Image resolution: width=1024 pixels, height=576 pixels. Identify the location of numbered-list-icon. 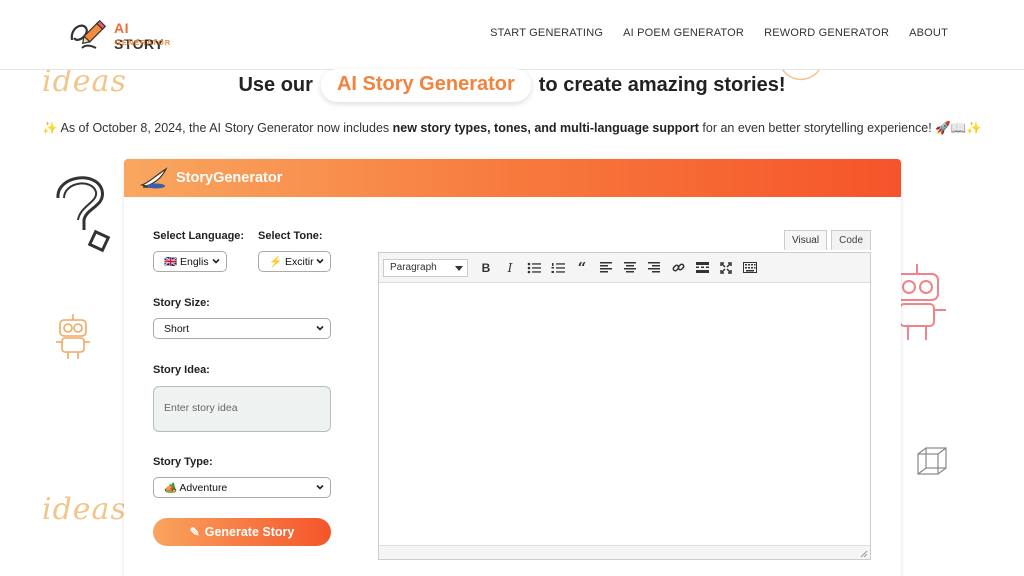
(558, 268).